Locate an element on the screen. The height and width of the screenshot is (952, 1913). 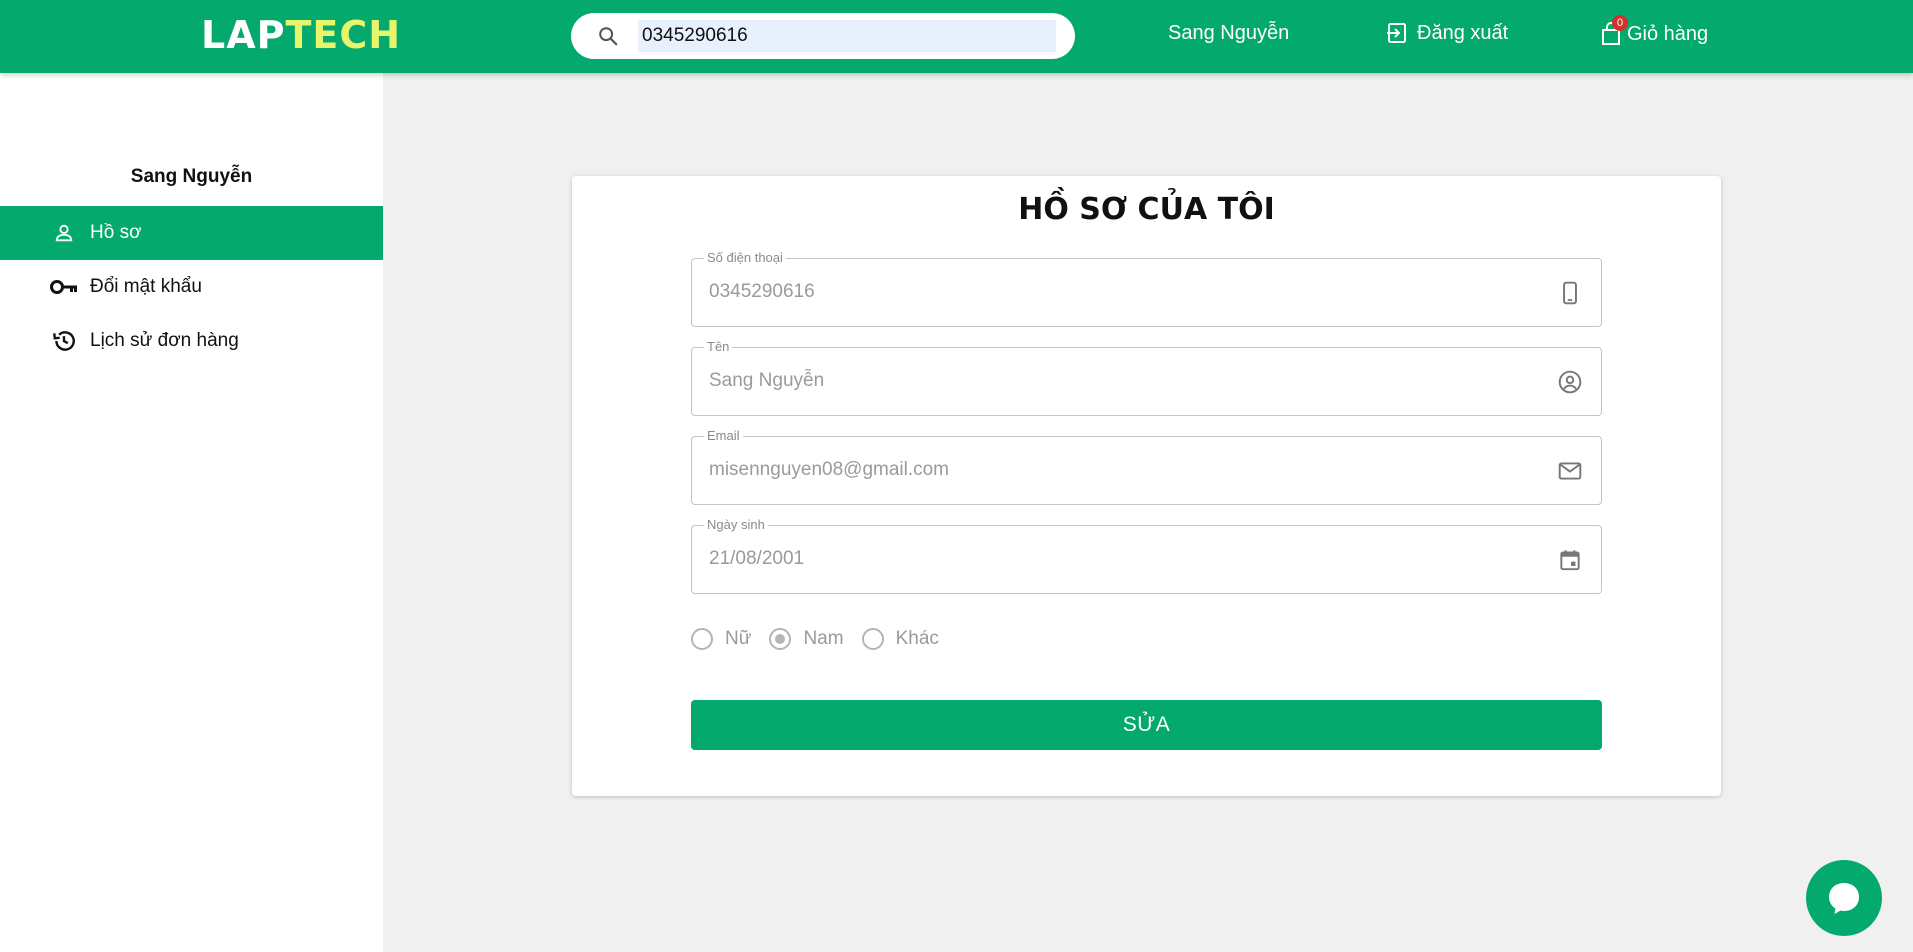
sidebar-item-profile: Hồ sơ is located at coordinates (191, 233).